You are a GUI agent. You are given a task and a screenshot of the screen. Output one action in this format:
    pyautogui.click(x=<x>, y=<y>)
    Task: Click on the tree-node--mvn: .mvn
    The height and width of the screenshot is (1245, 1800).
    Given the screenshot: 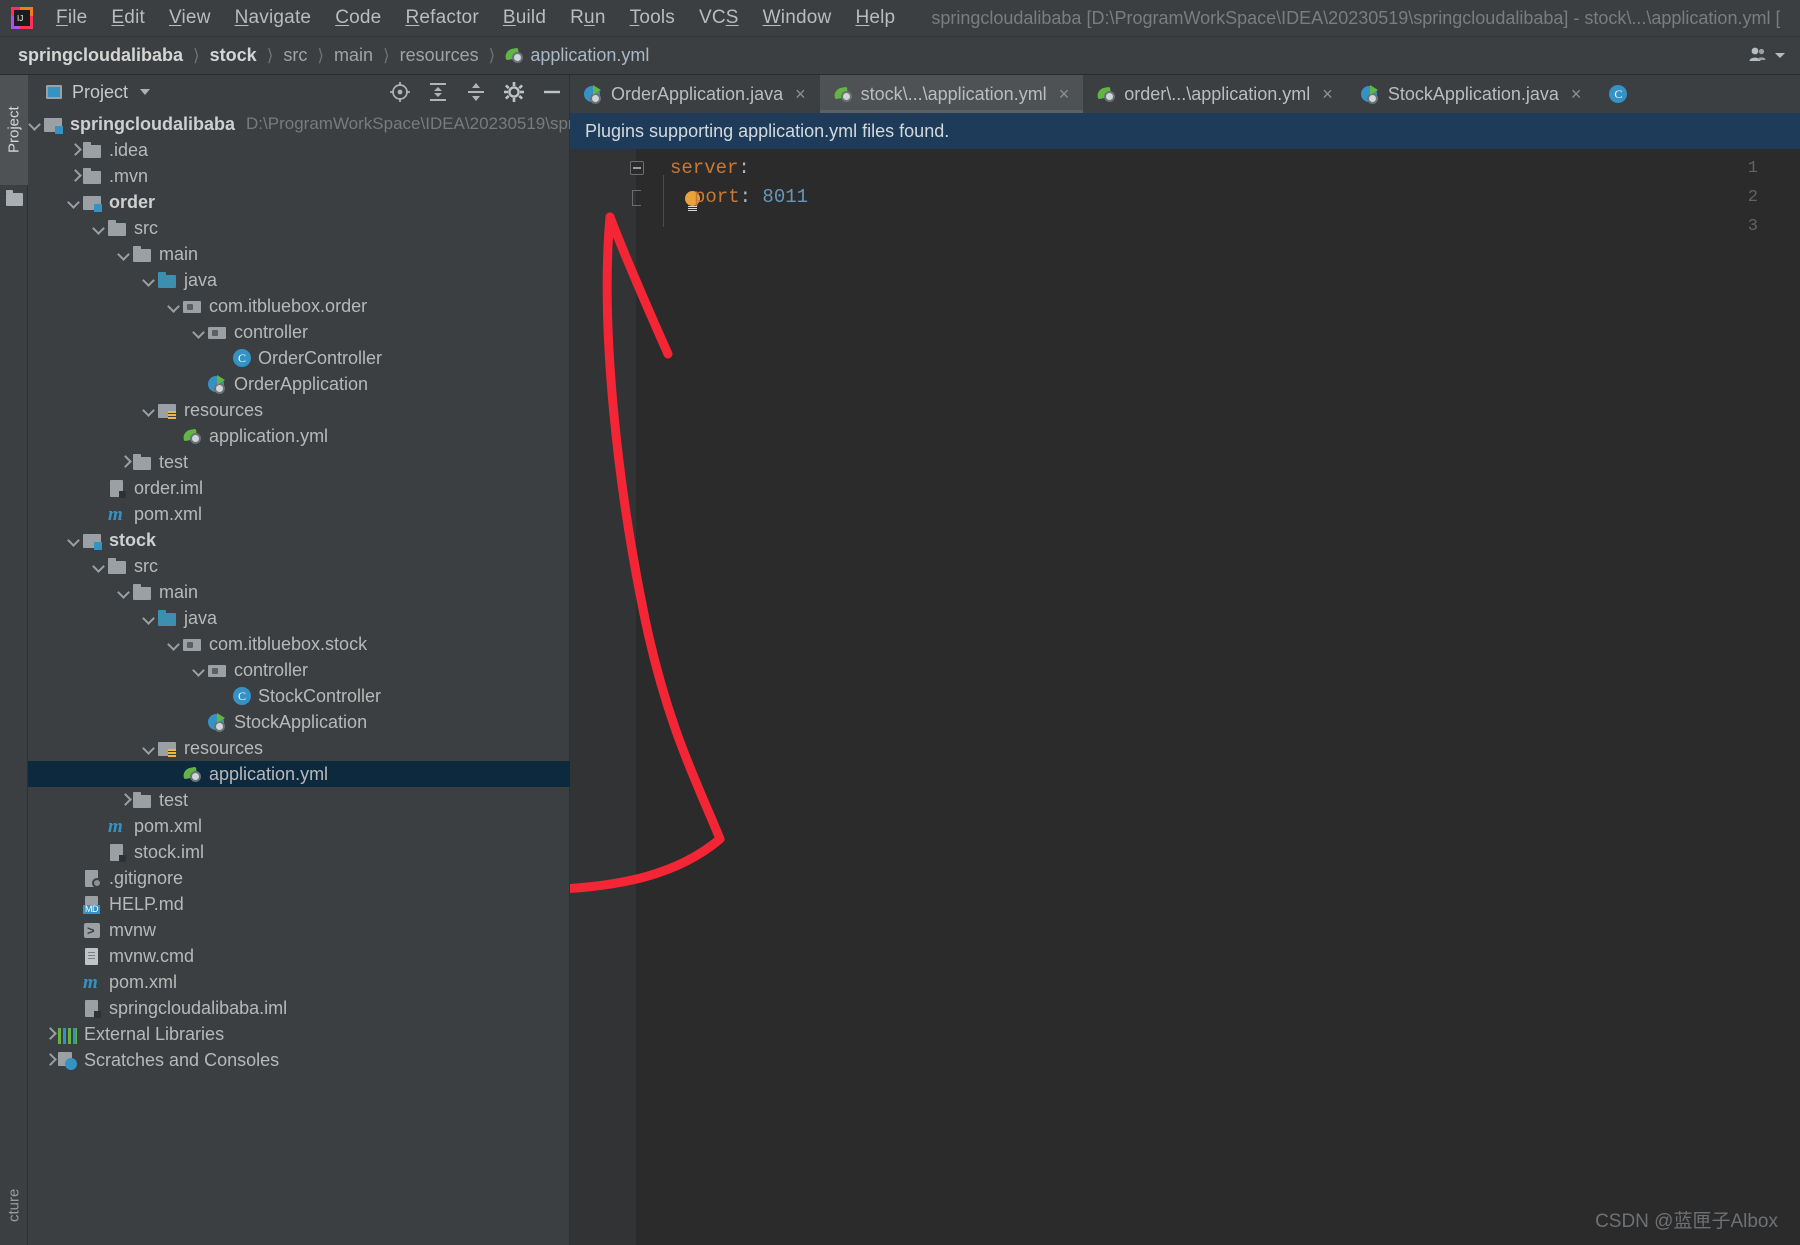 What is the action you would take?
    pyautogui.click(x=298, y=176)
    